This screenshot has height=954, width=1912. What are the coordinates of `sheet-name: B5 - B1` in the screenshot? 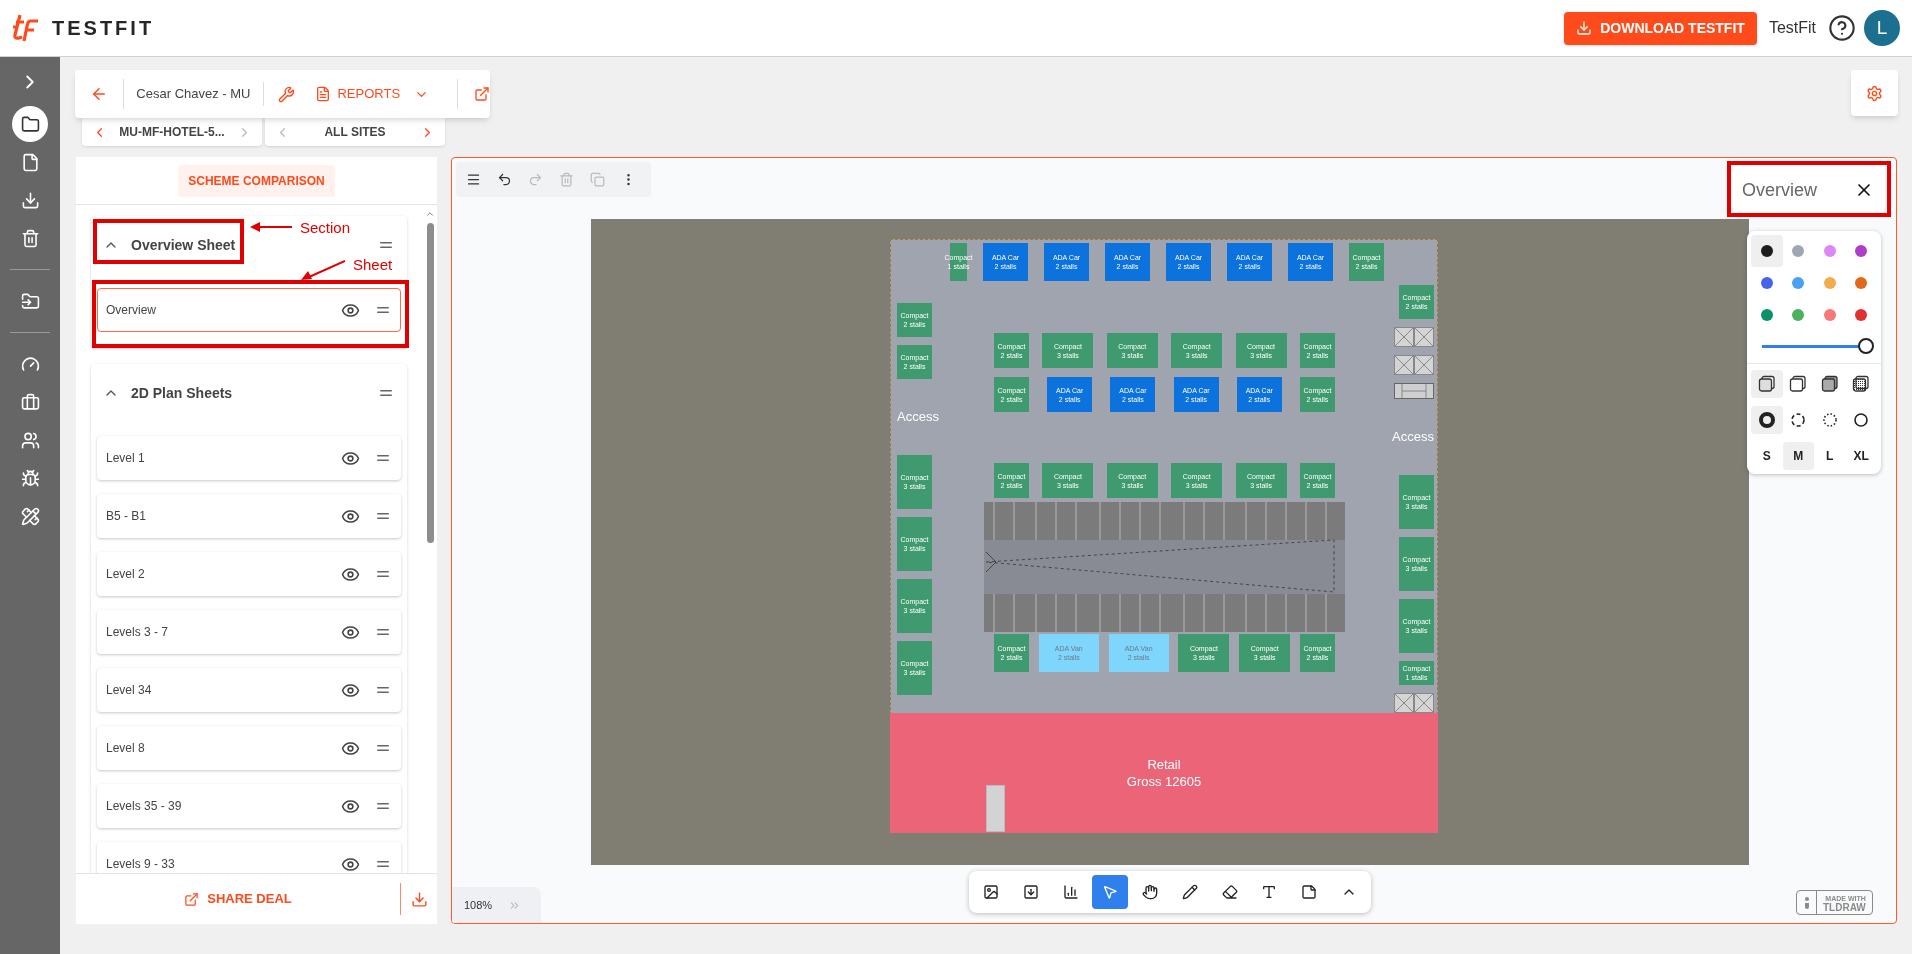 It's located at (126, 516).